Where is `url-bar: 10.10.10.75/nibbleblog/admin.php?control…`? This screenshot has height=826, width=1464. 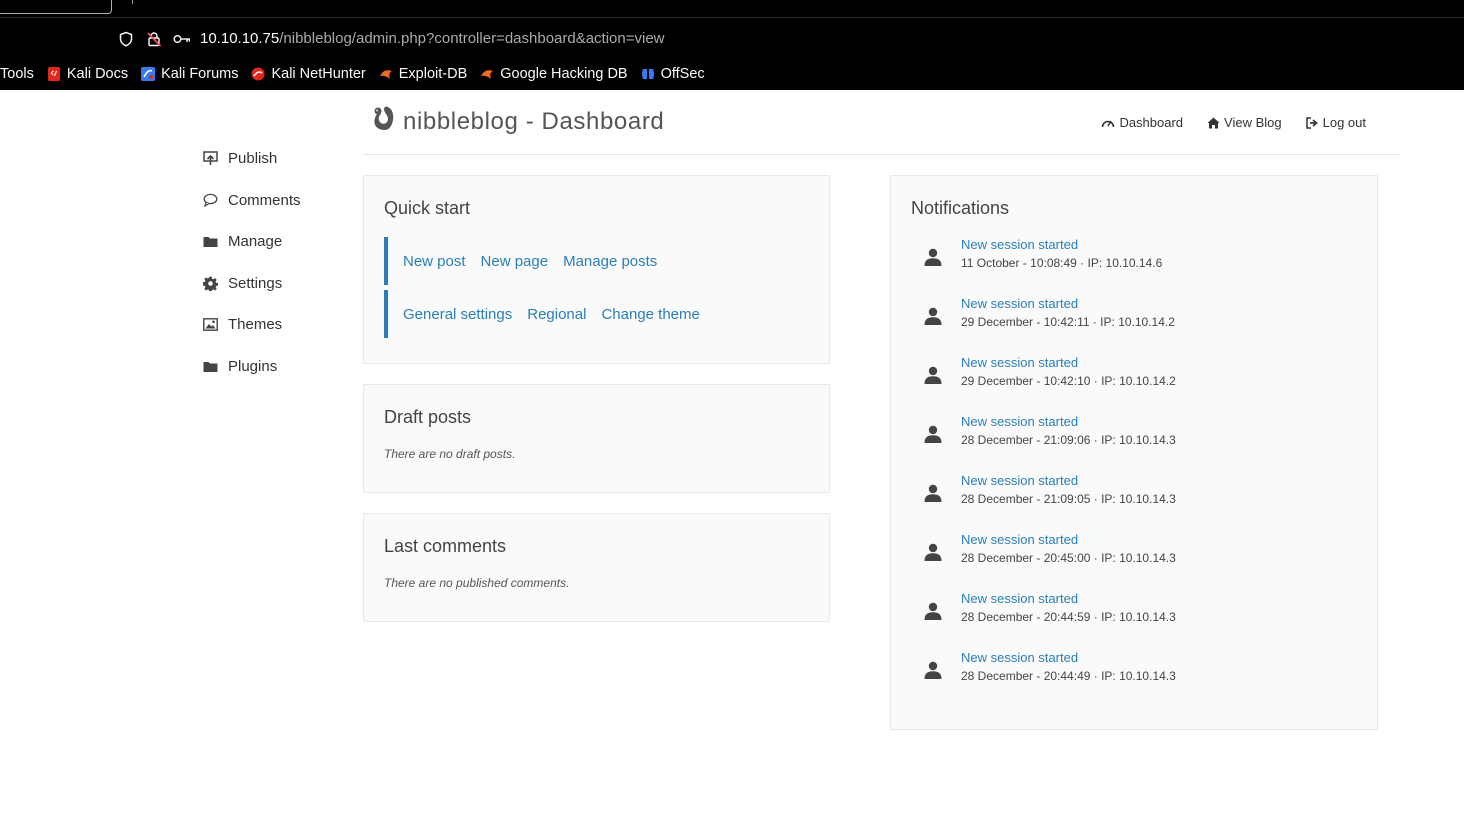
url-bar: 10.10.10.75/nibbleblog/admin.php?control… is located at coordinates (732, 39).